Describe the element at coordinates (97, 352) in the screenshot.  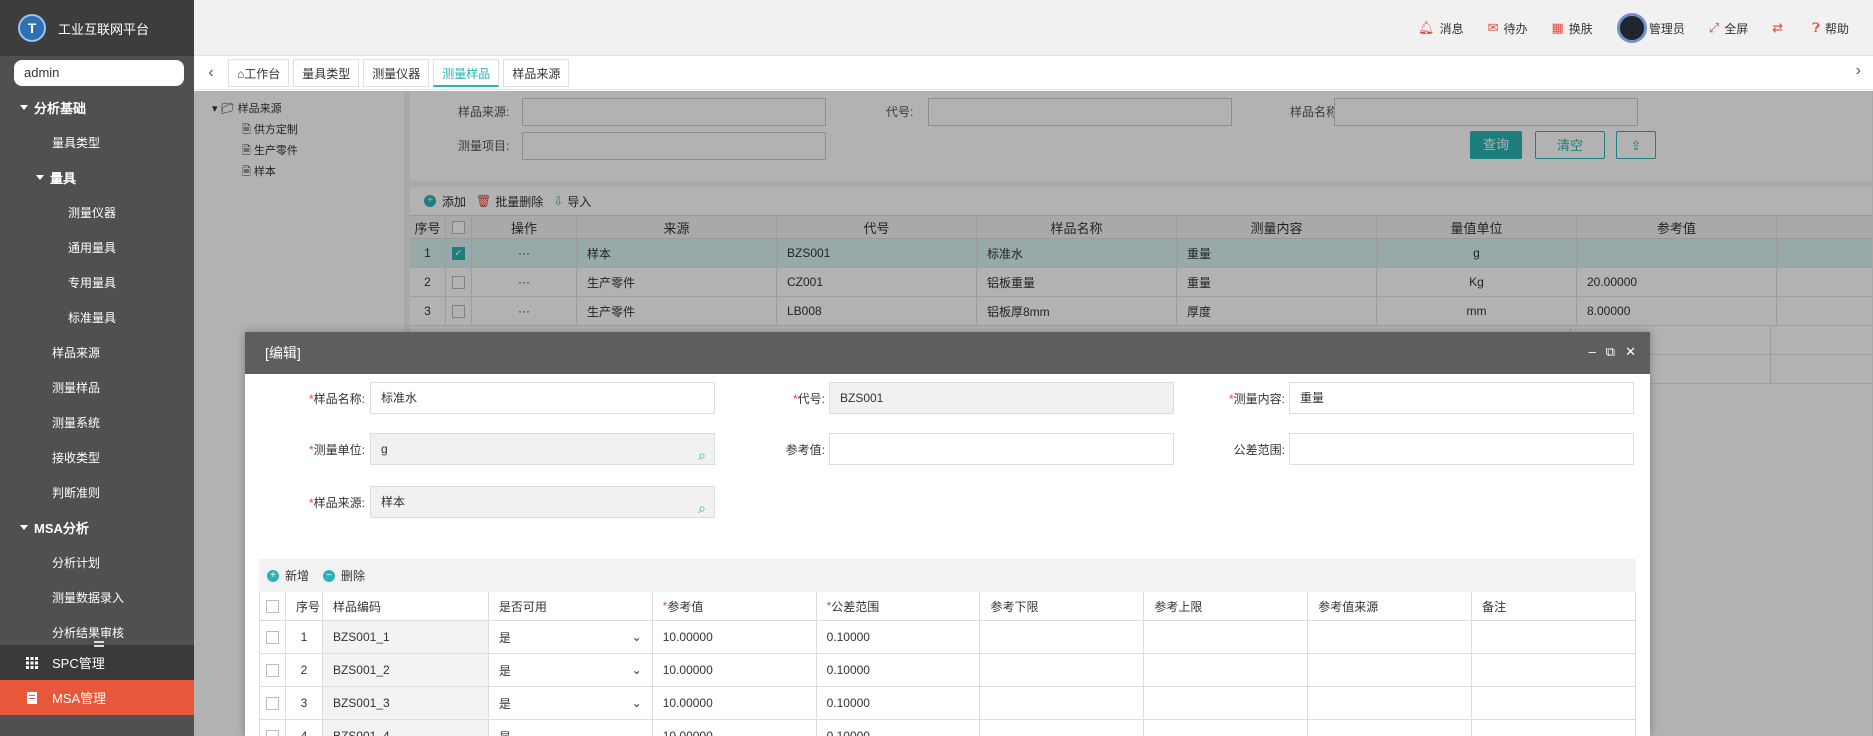
I see `sidebar-item: 样品来源` at that location.